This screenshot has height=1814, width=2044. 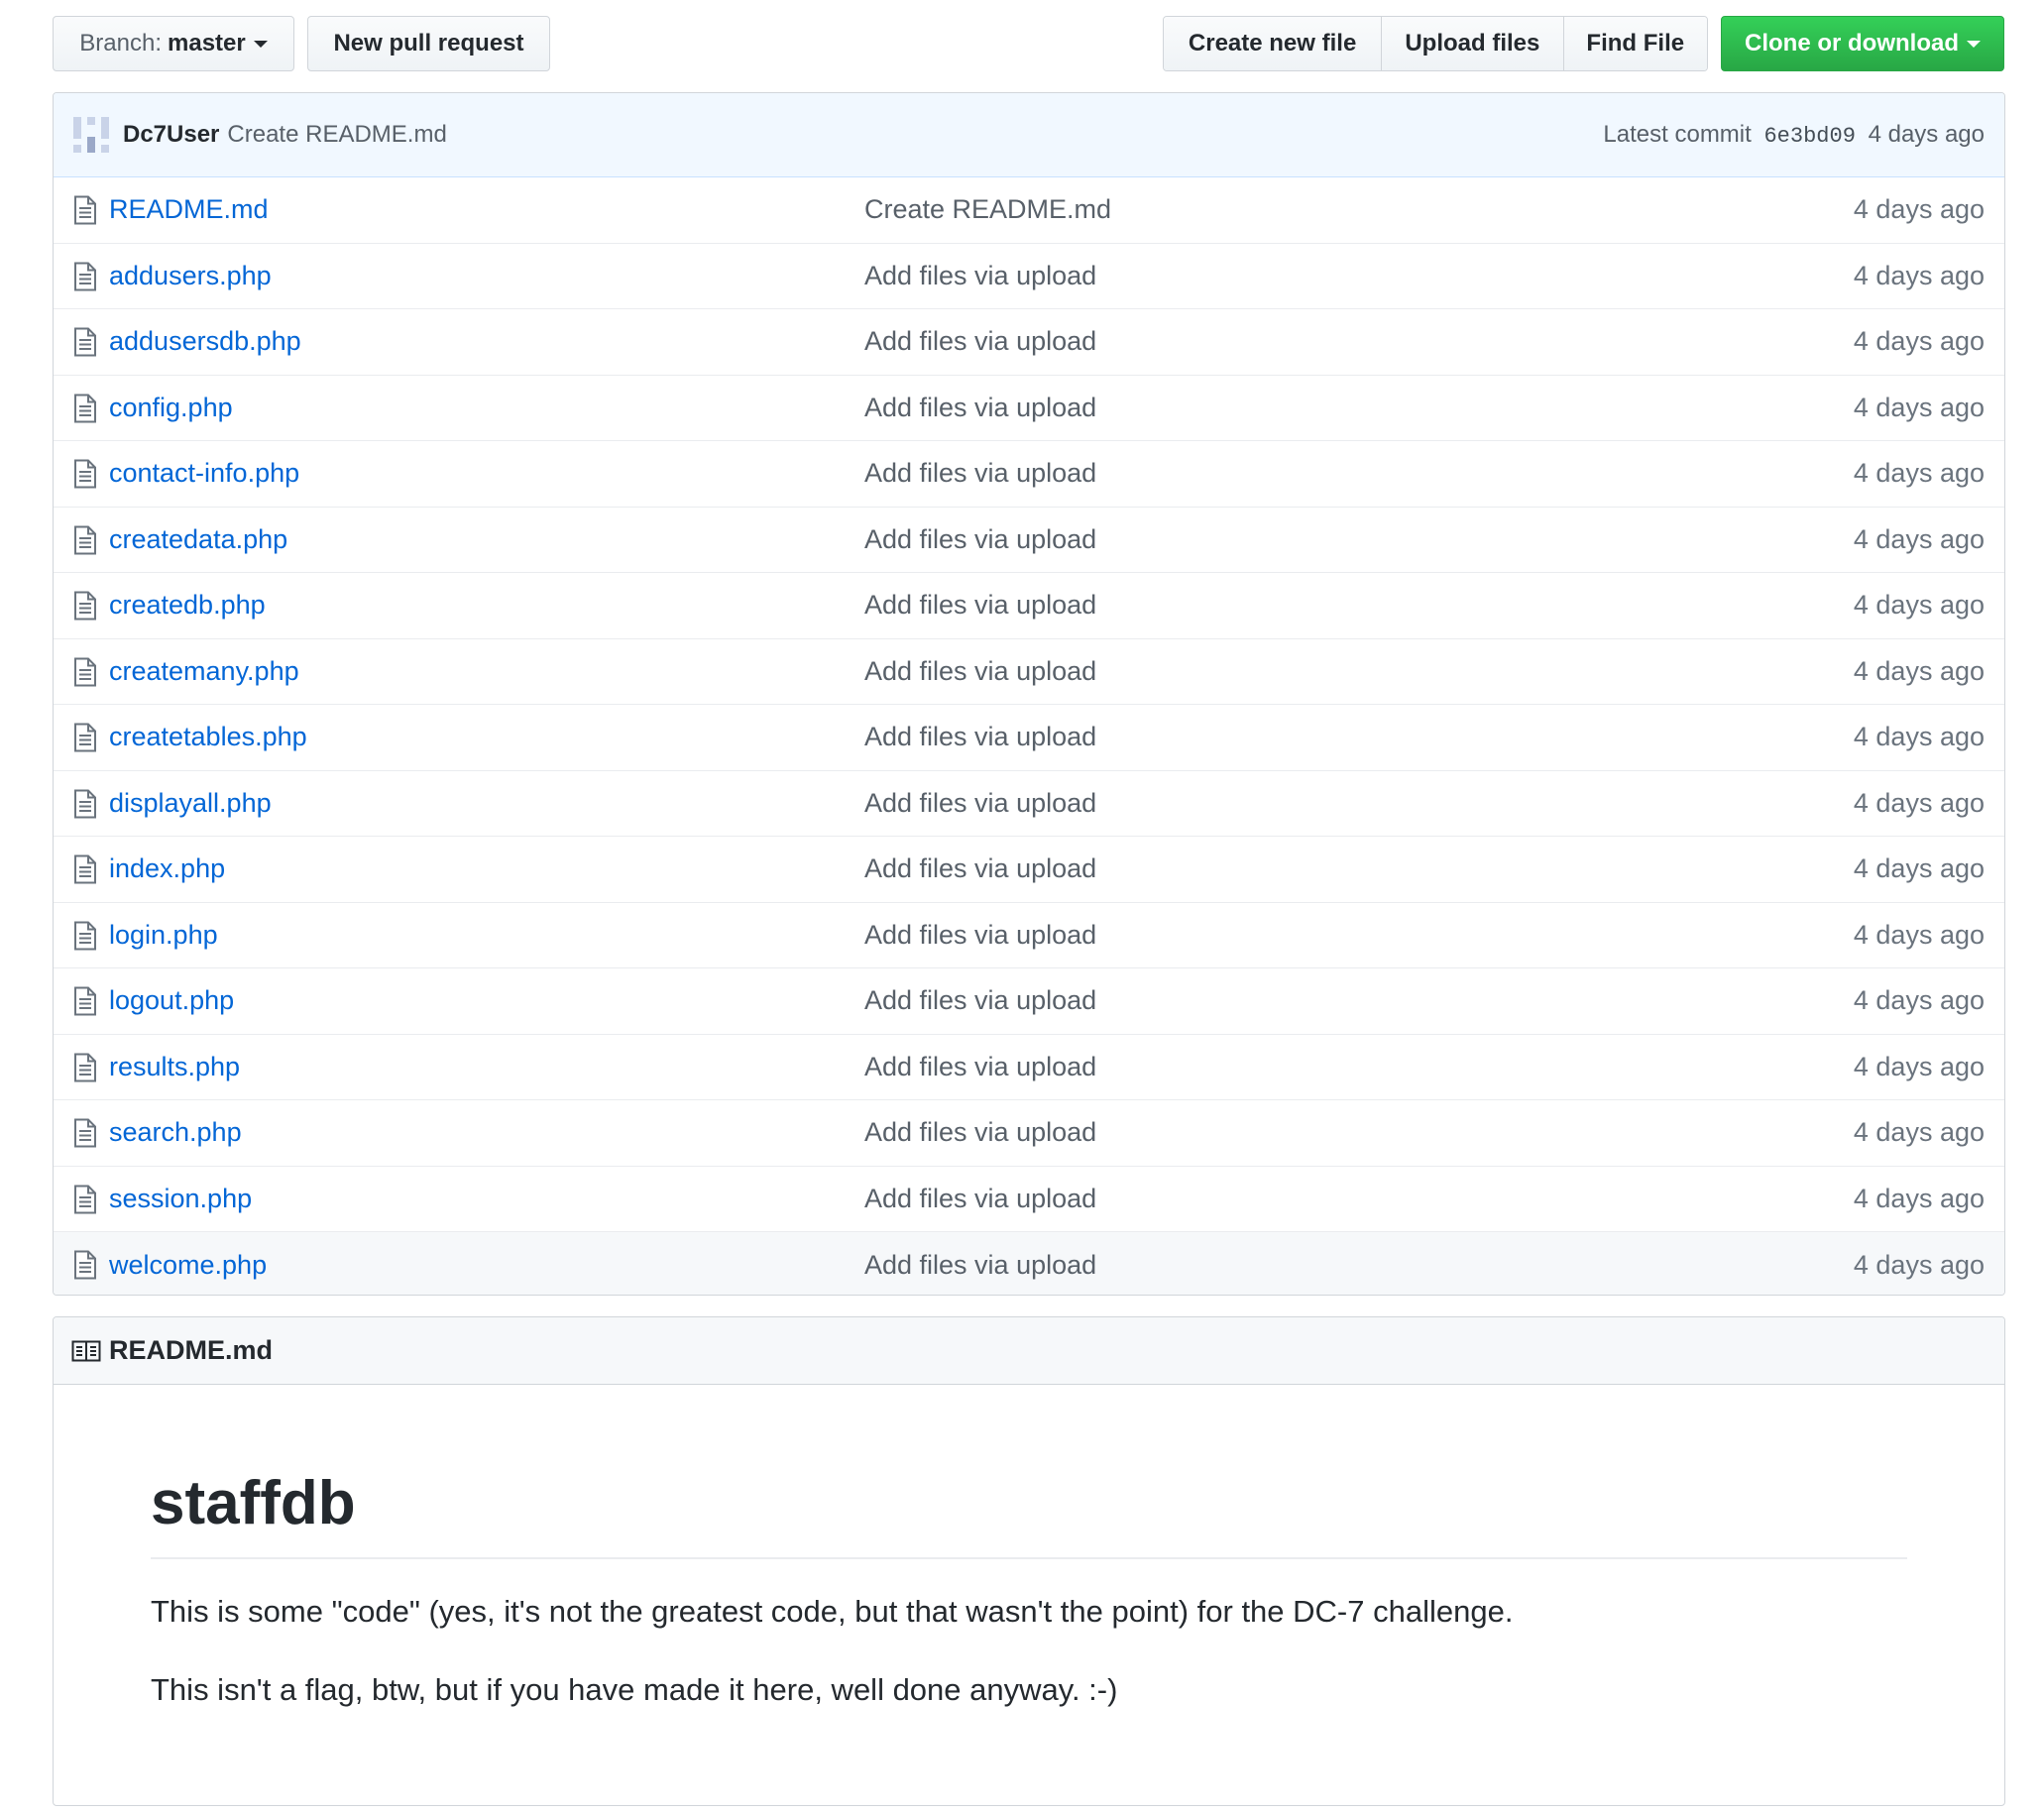 I want to click on commit-message-link: Create README.md, so click(x=336, y=135).